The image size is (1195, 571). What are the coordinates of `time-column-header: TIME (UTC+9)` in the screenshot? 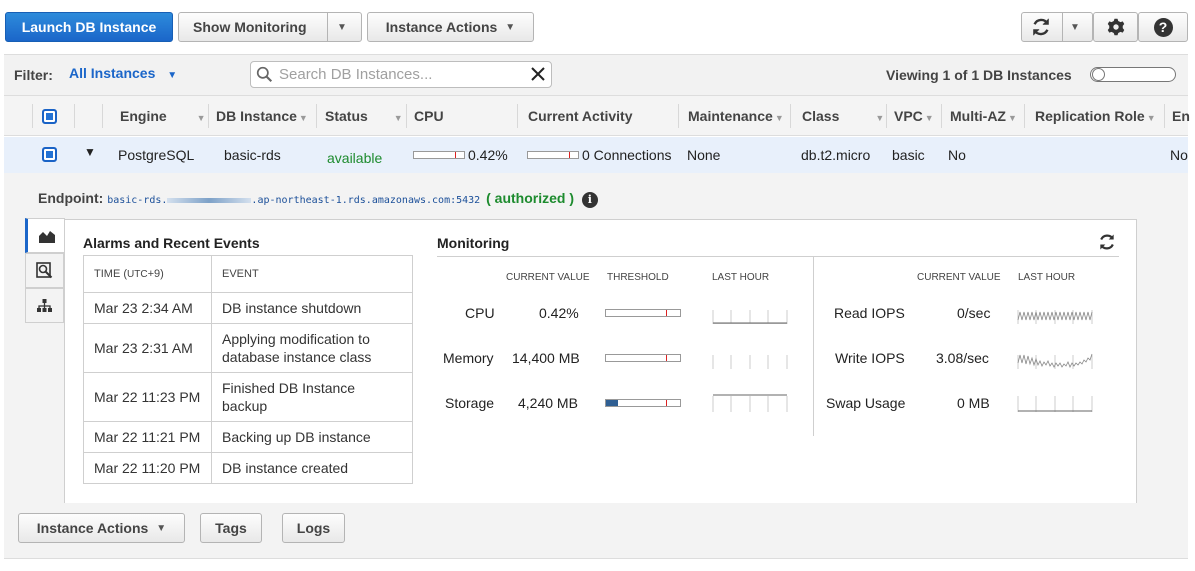 It's located at (147, 274).